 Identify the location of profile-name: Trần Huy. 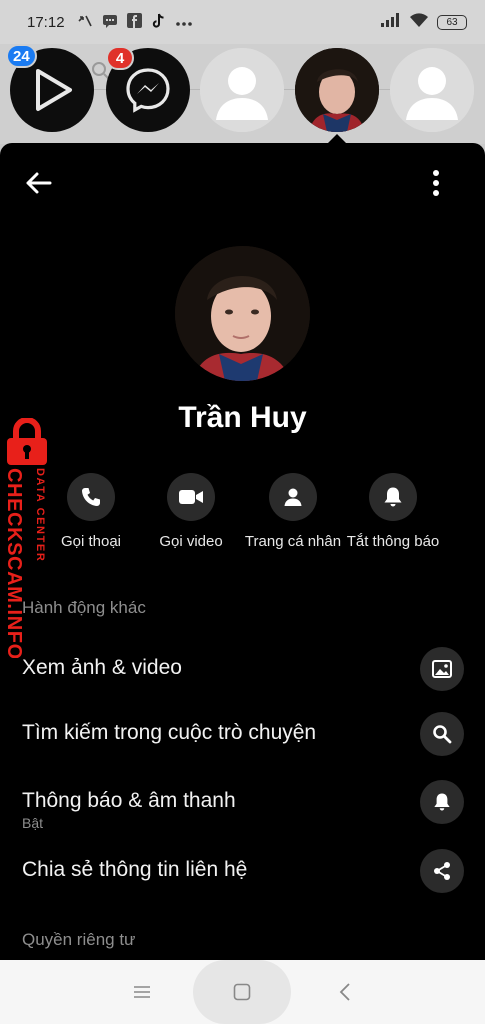
(242, 417).